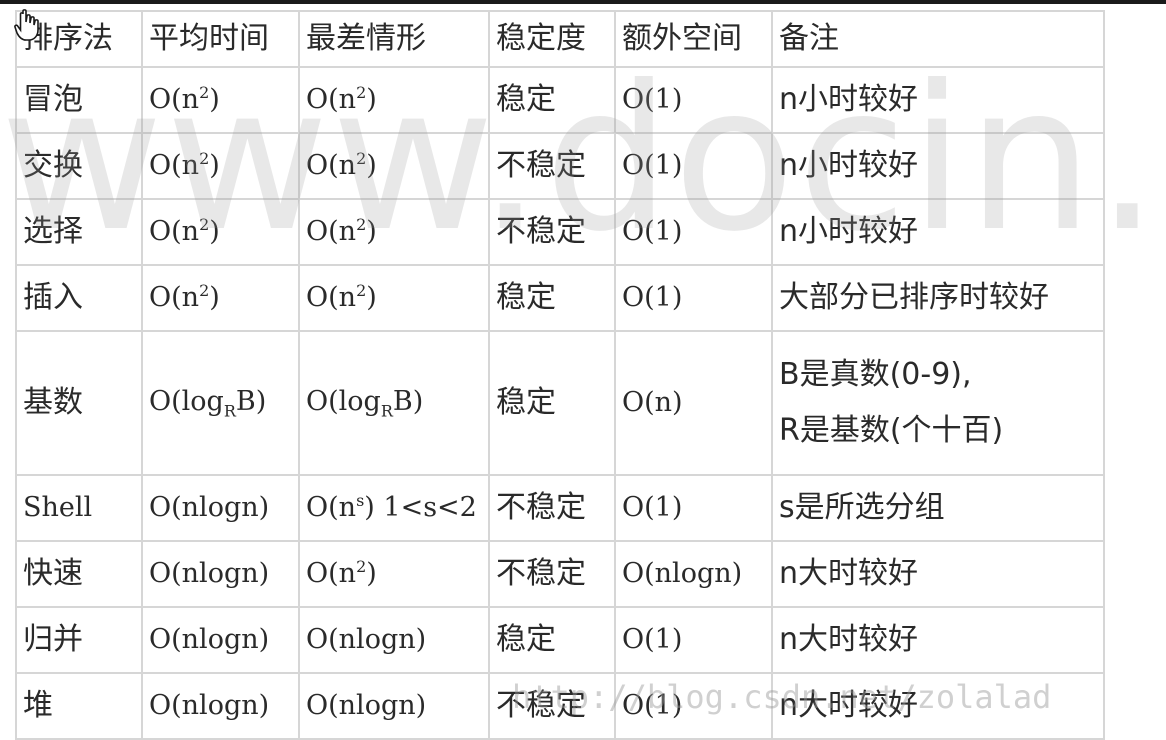 This screenshot has width=1166, height=740. Describe the element at coordinates (938, 39) in the screenshot. I see `header-notes: 备注` at that location.